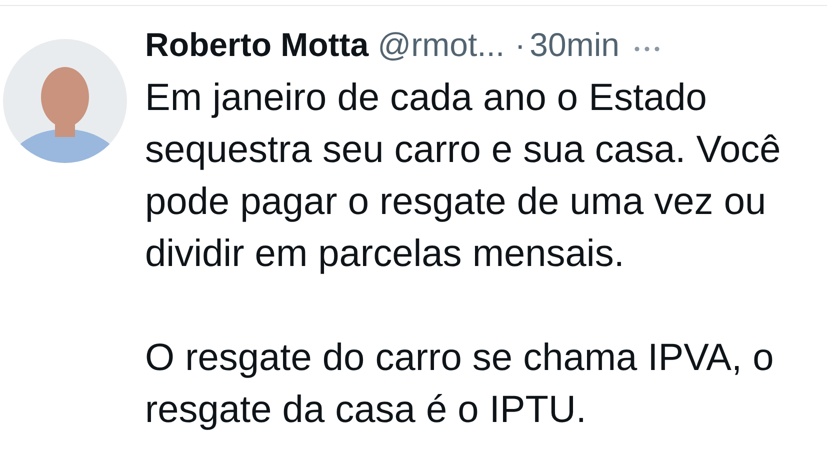 The height and width of the screenshot is (452, 827). Describe the element at coordinates (575, 45) in the screenshot. I see `timestamp: 30min` at that location.